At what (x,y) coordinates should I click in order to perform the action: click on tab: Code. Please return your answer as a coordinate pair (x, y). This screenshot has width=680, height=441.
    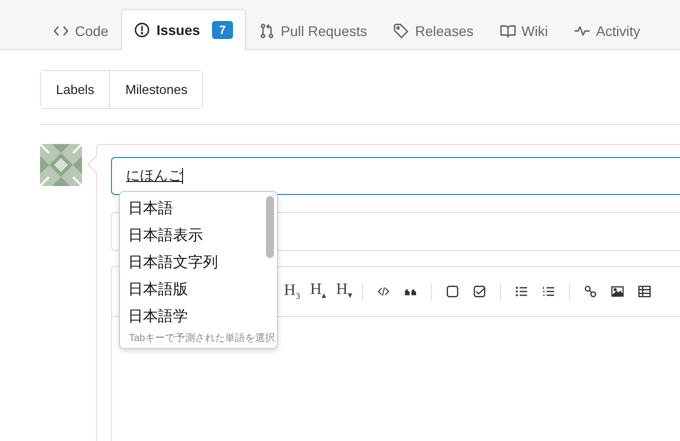
    Looking at the image, I should click on (81, 30).